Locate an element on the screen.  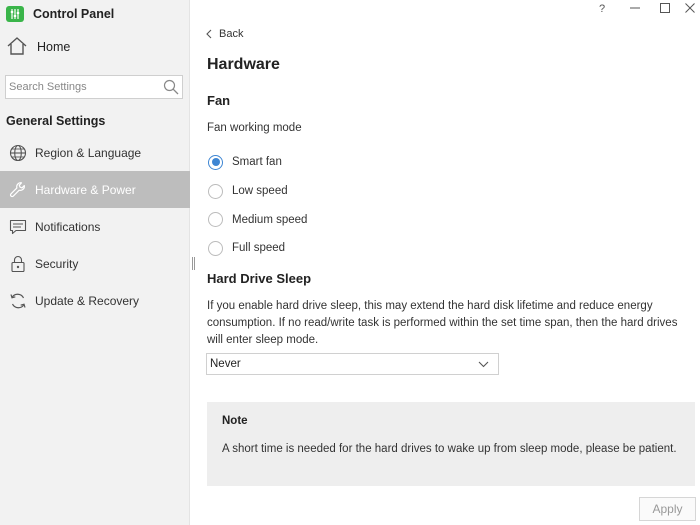
search-input is located at coordinates (83, 87).